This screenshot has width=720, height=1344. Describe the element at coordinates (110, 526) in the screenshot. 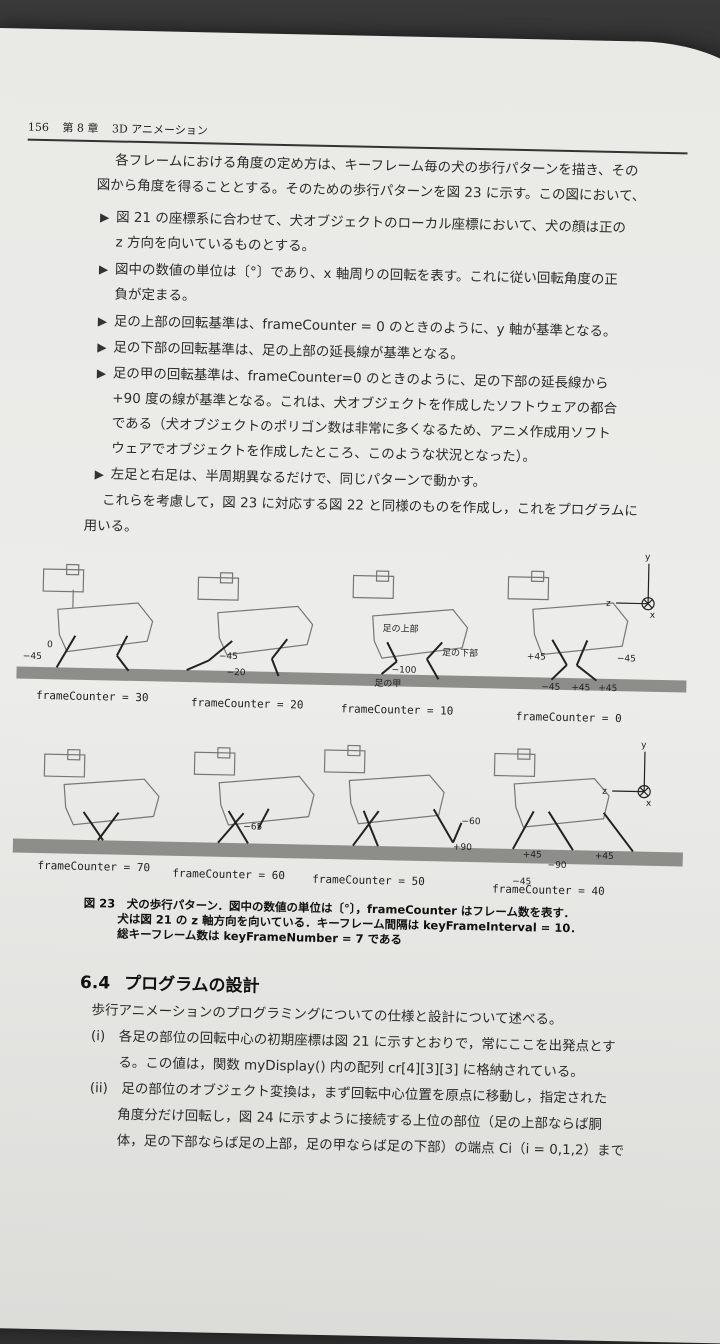

I see `after-bullets-line-2: 用いる。` at that location.